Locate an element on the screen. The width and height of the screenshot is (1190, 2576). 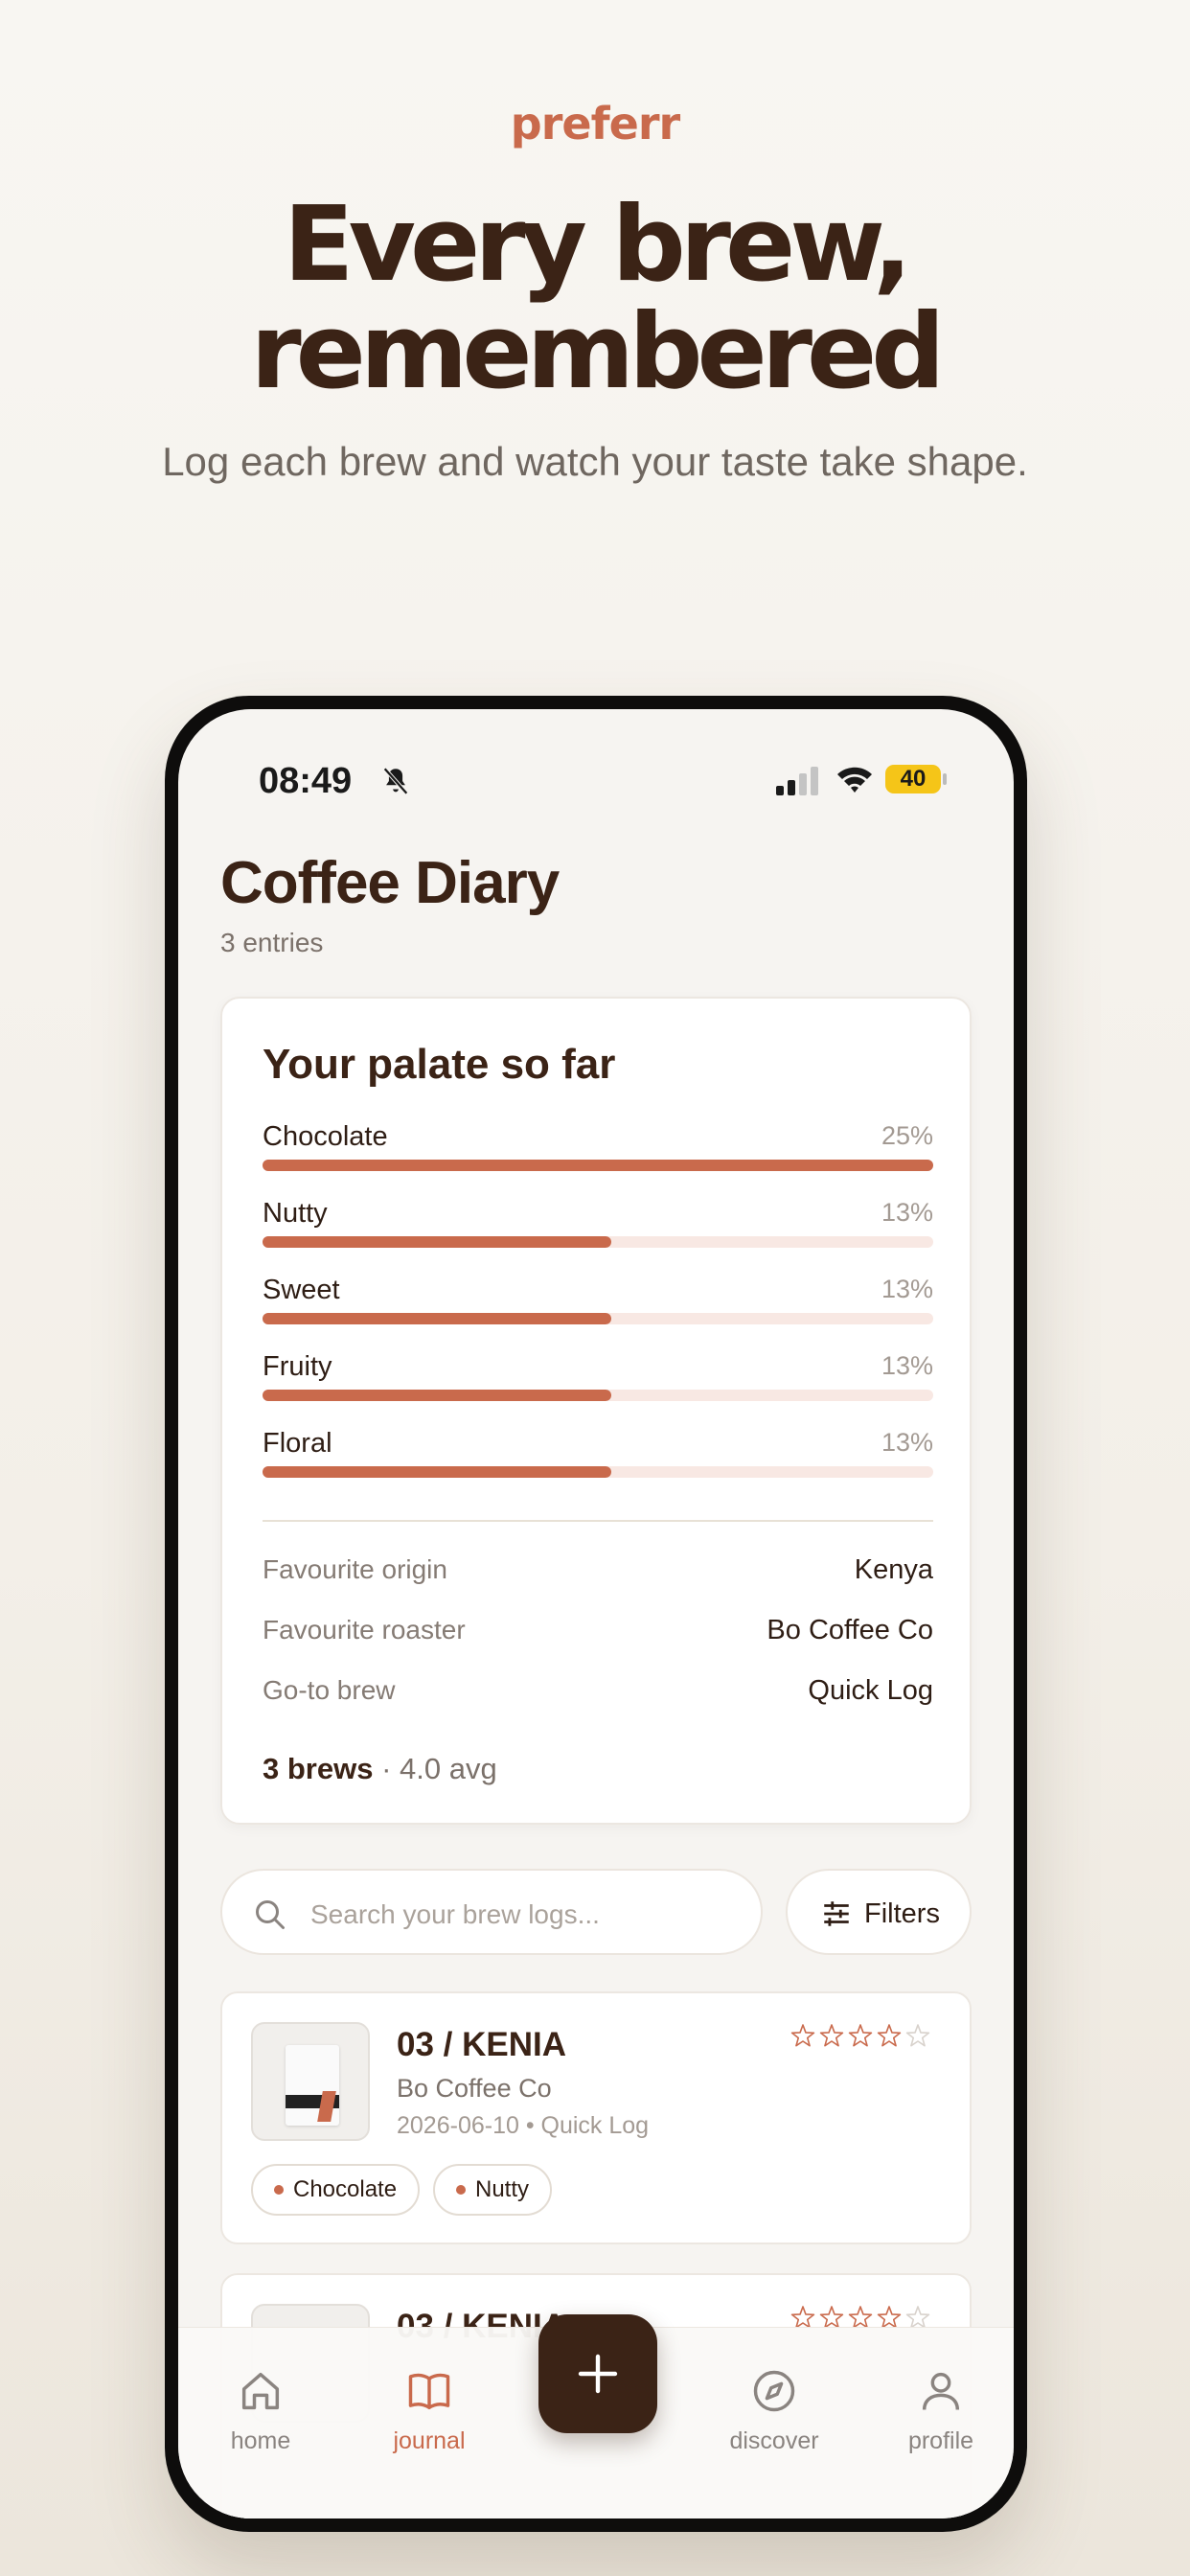
palate-divider is located at coordinates (598, 1521).